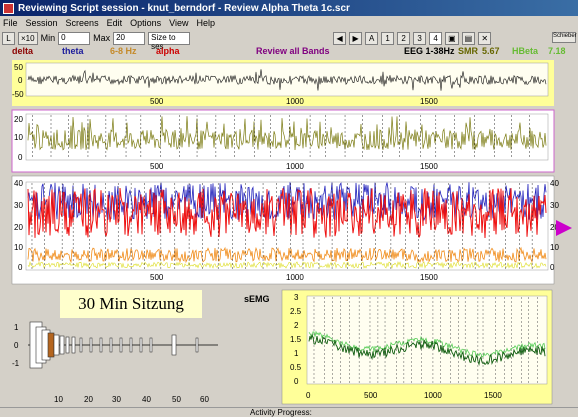 The image size is (578, 417). I want to click on hist-xtick: 40, so click(146, 399).